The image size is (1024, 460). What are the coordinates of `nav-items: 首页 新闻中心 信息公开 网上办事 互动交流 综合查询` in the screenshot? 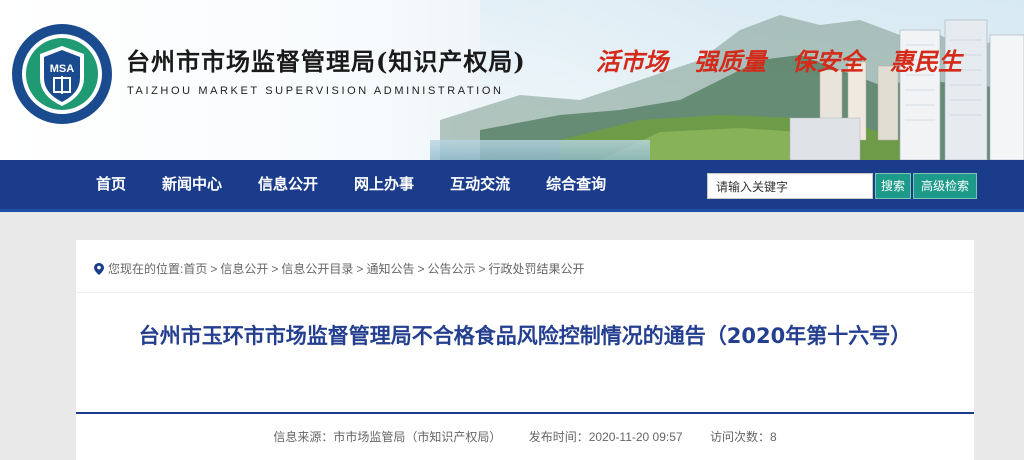 It's located at (351, 184).